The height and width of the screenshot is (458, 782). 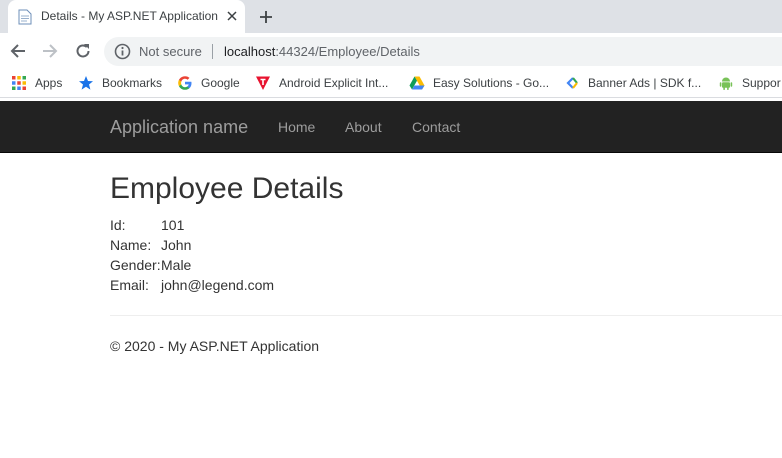 What do you see at coordinates (250, 51) in the screenshot?
I see `url-host: localhost` at bounding box center [250, 51].